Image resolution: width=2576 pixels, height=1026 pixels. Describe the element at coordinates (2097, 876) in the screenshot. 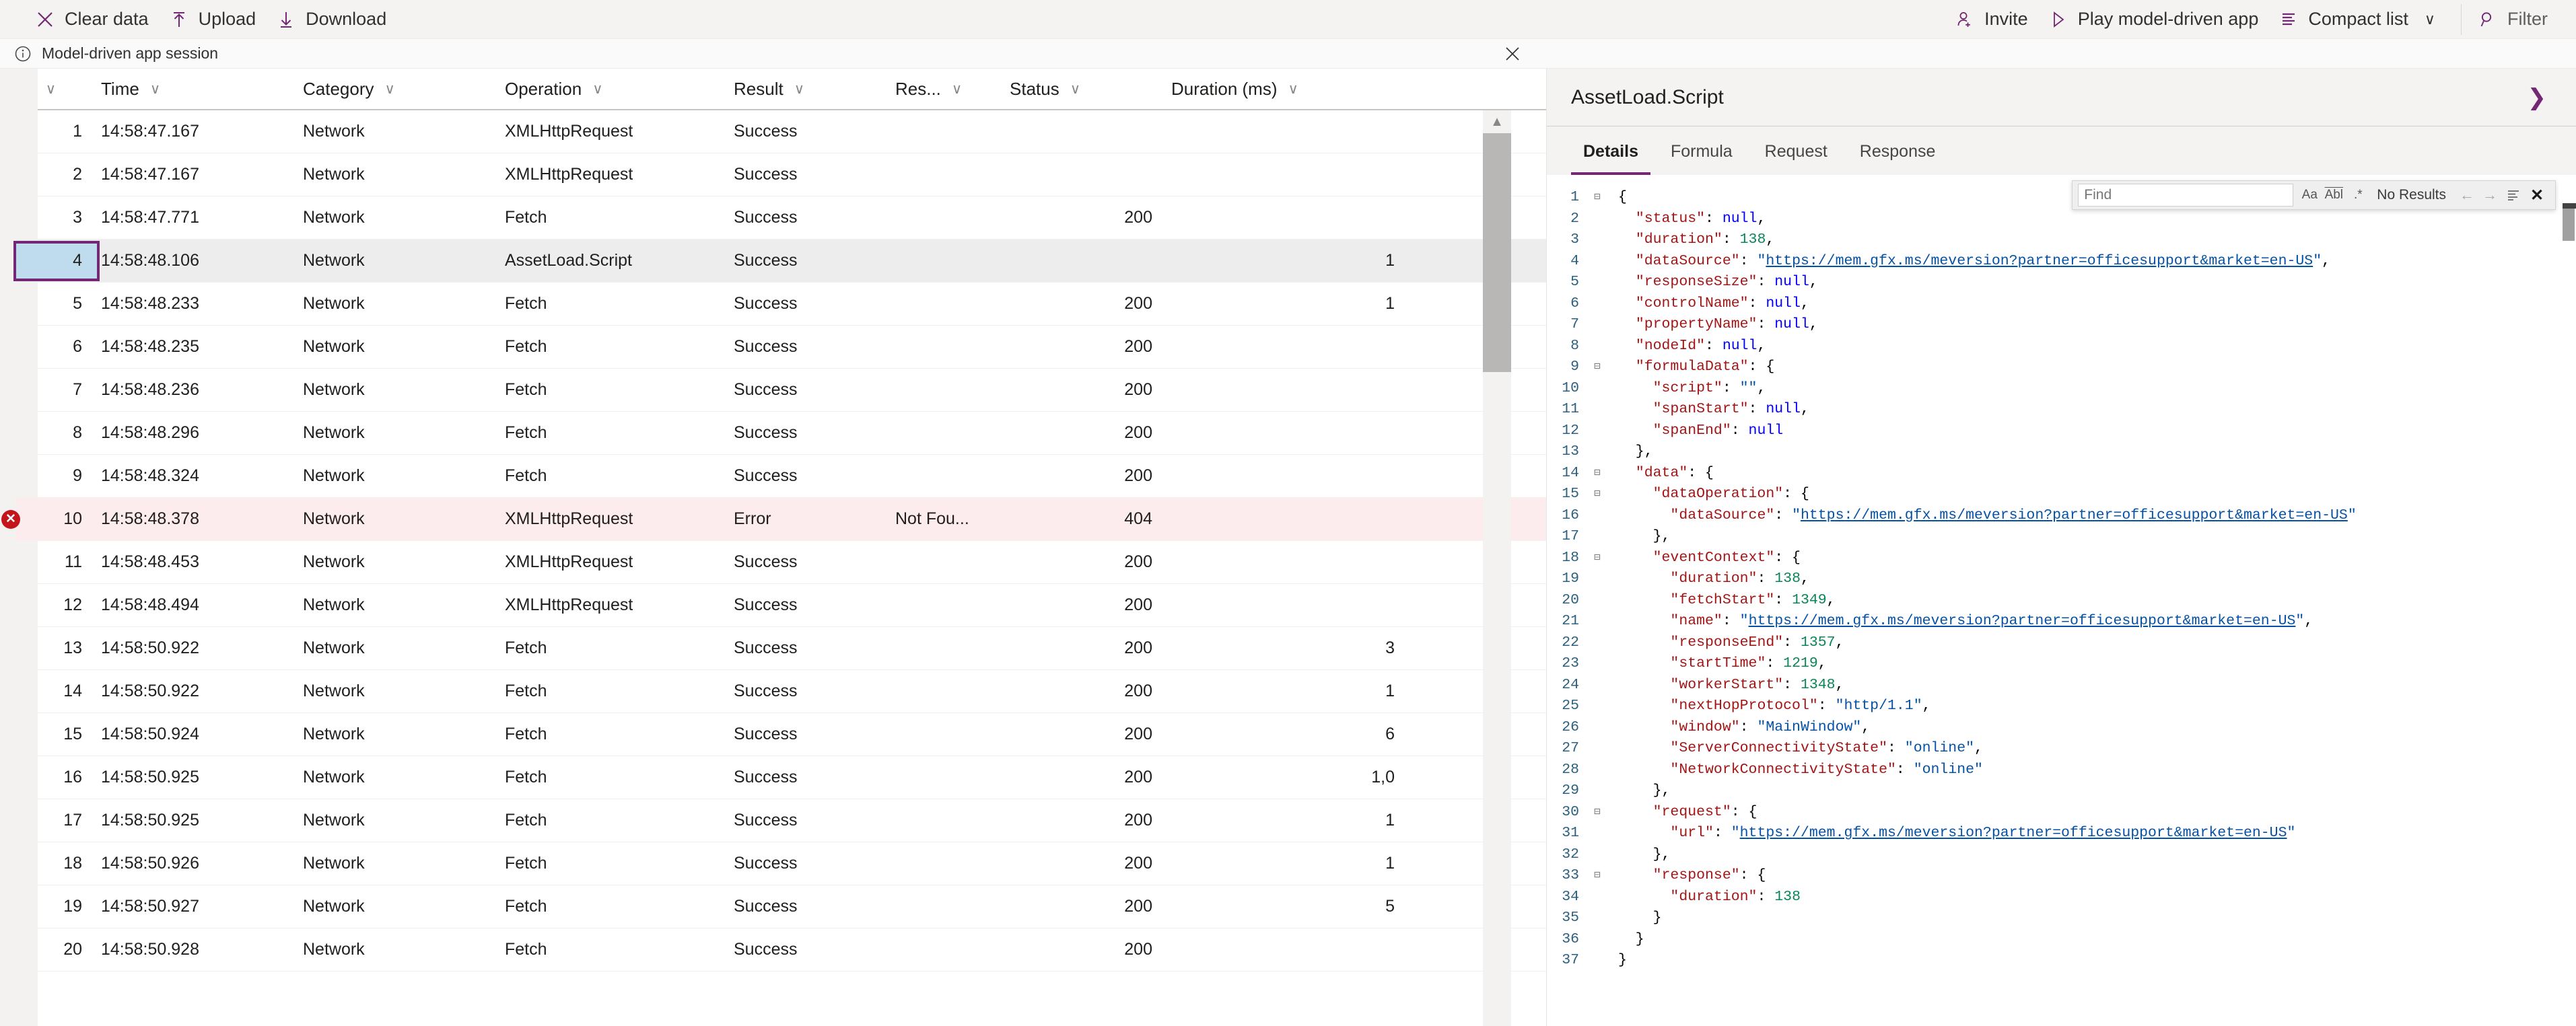

I see `code-text: "response": {` at that location.